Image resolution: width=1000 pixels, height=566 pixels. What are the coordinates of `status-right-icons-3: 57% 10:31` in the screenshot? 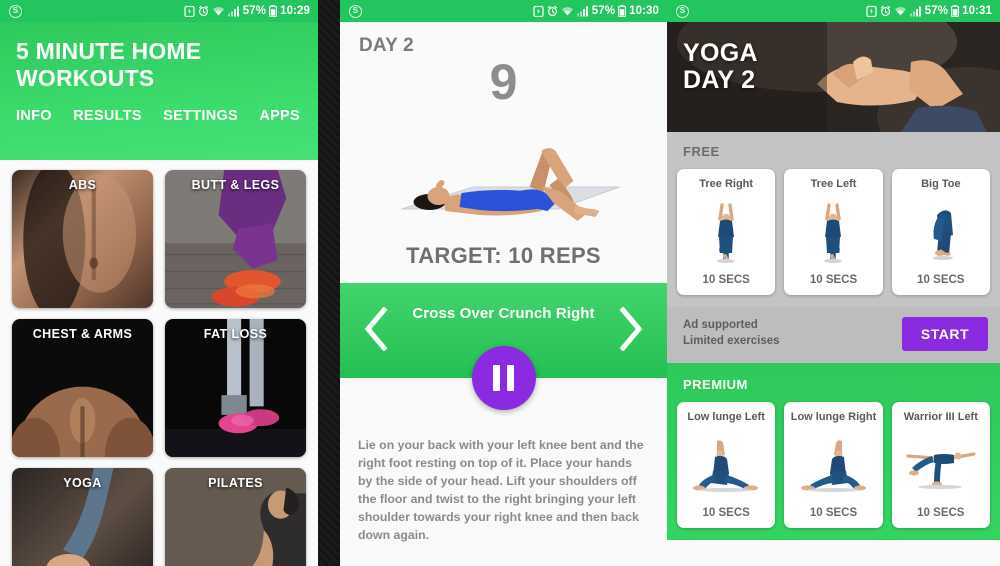 It's located at (929, 11).